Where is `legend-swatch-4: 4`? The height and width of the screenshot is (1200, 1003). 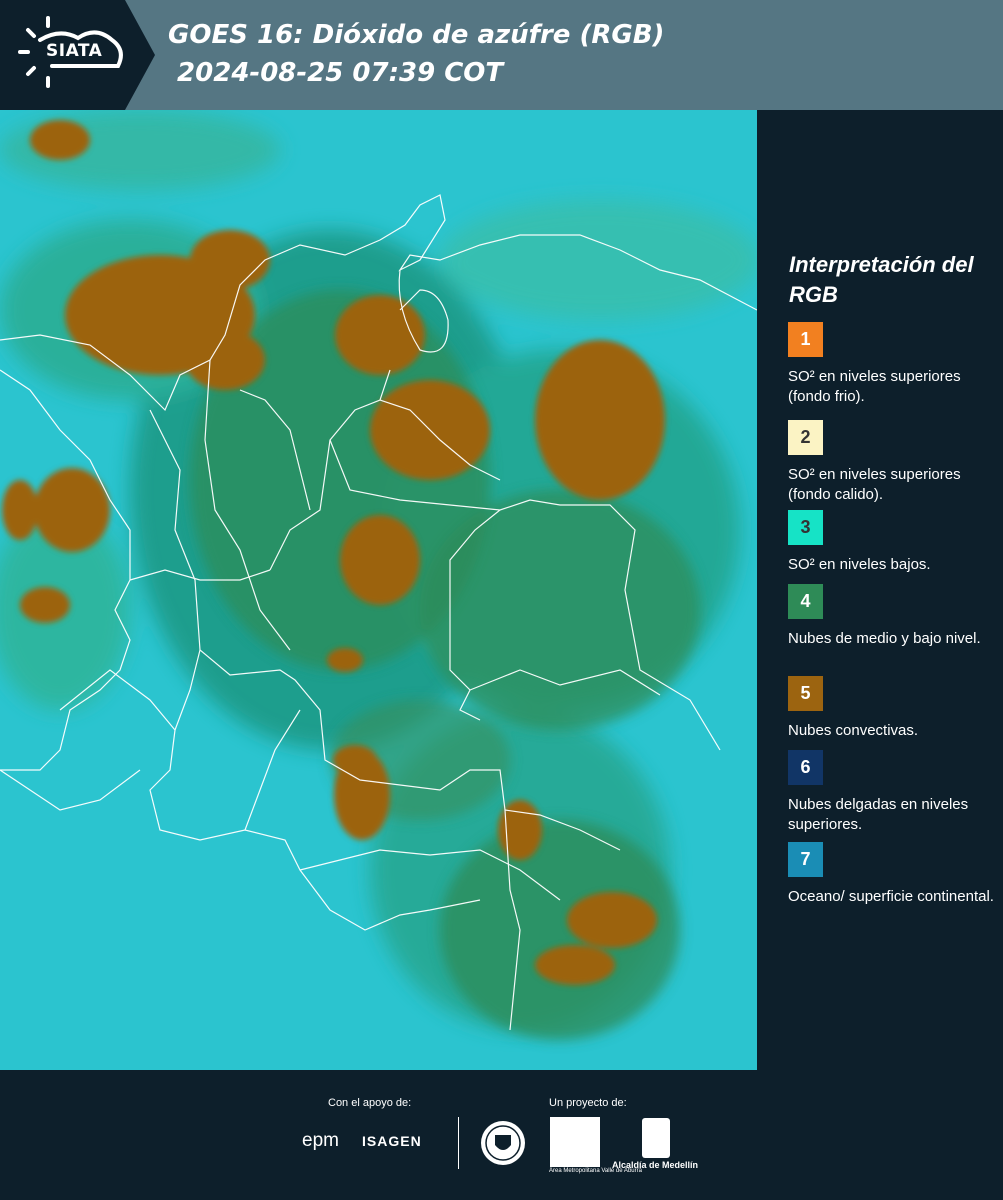
legend-swatch-4: 4 is located at coordinates (805, 601).